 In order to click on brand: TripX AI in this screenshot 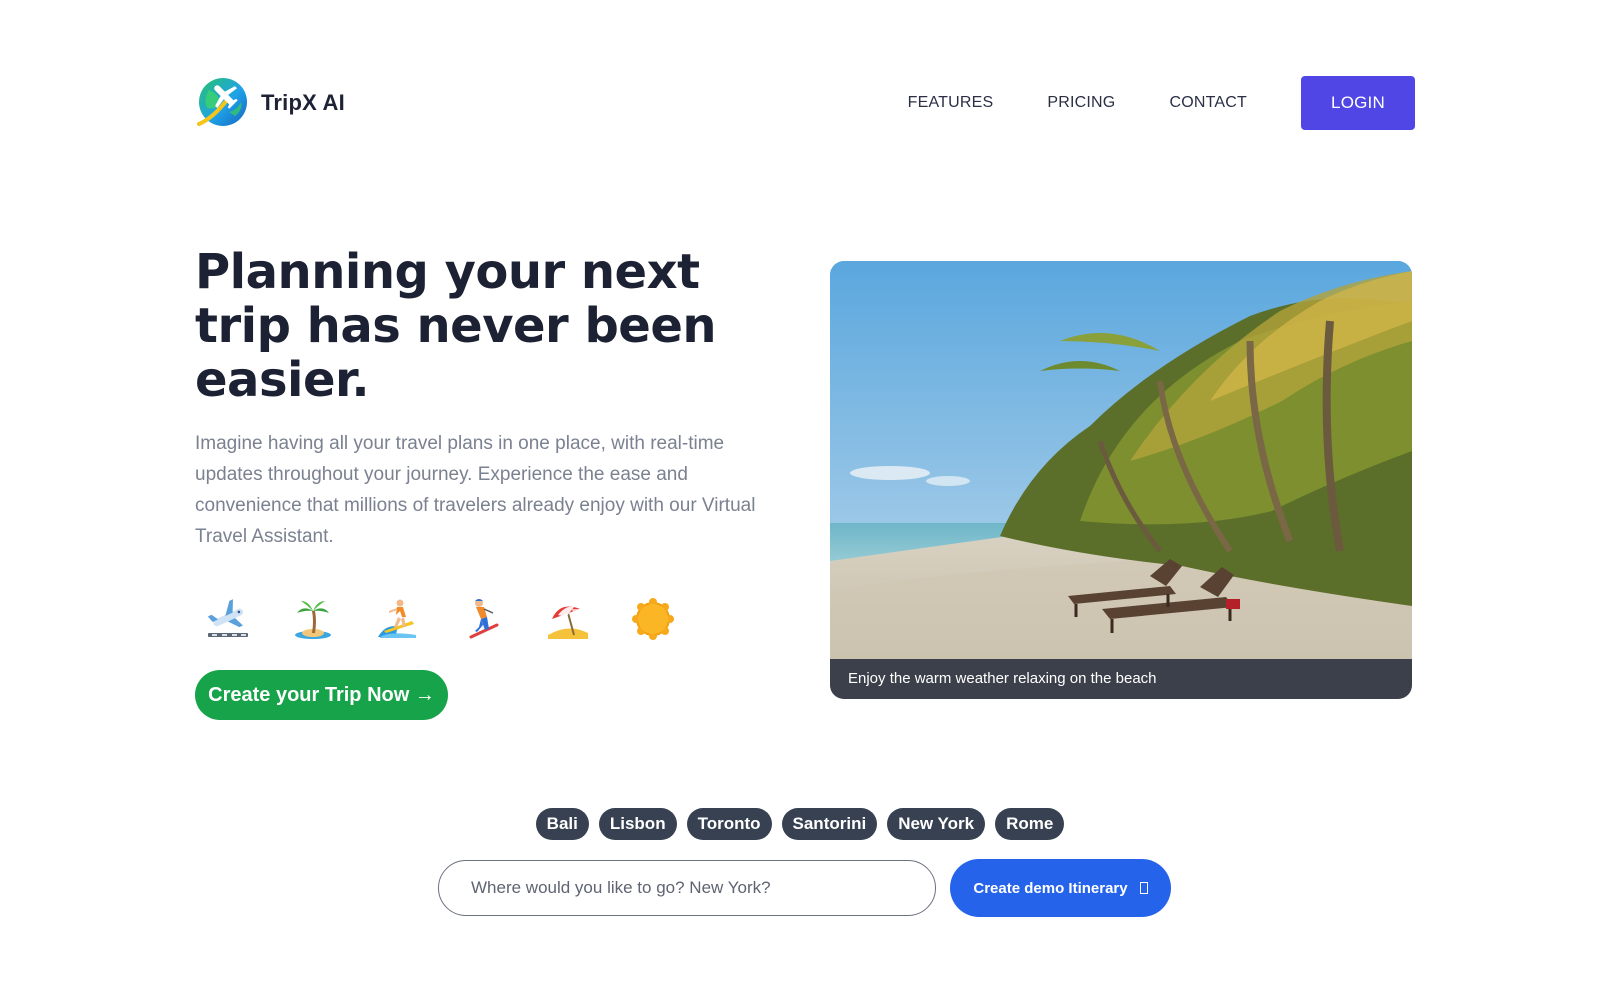, I will do `click(270, 103)`.